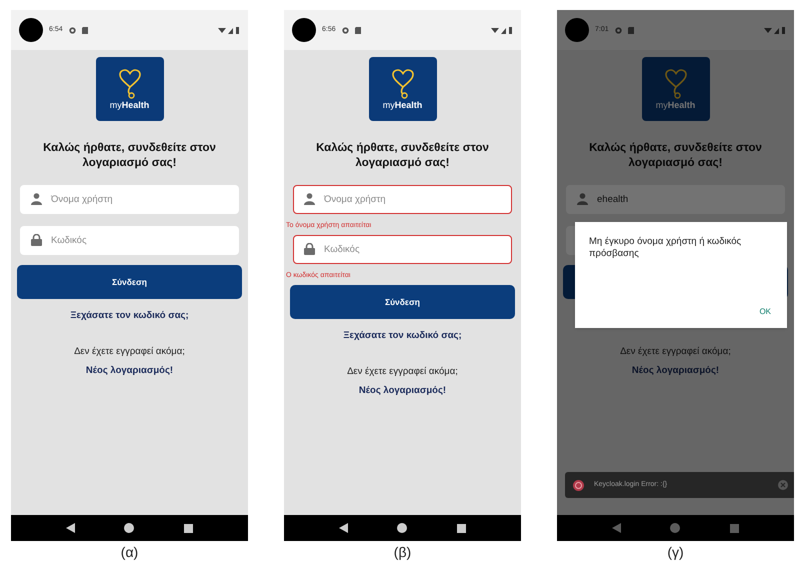  Describe the element at coordinates (402, 199) in the screenshot. I see `username-field: Όνομα χρήστη` at that location.